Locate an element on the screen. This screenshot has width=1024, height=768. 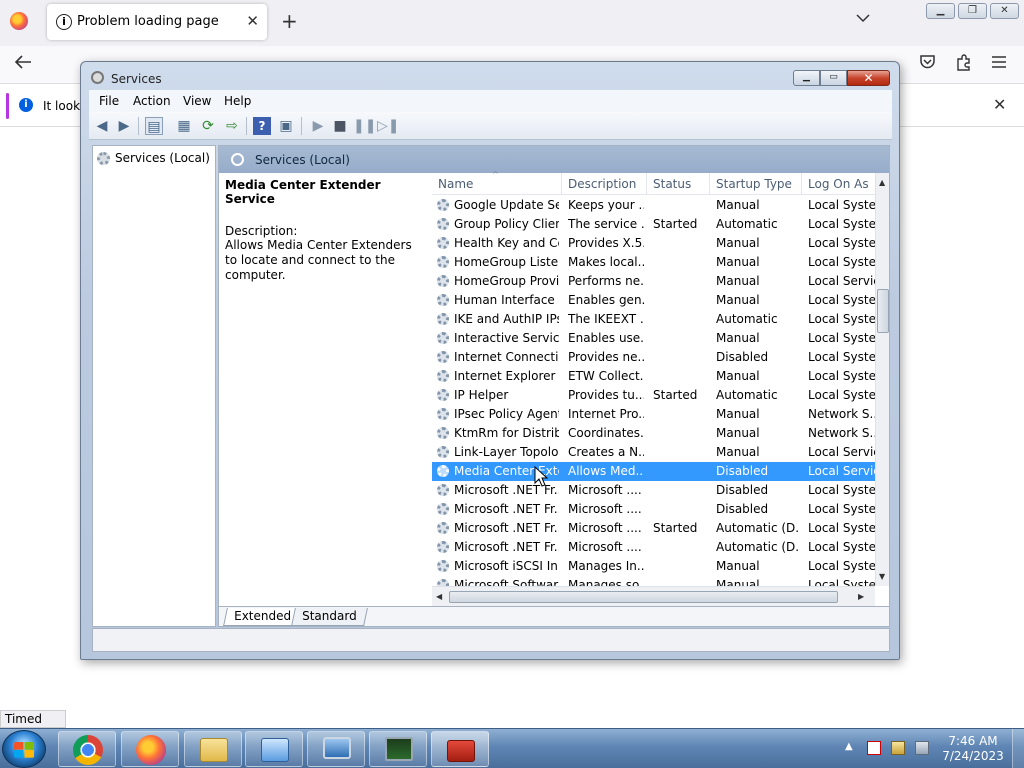
action-center-icon is located at coordinates (874, 748).